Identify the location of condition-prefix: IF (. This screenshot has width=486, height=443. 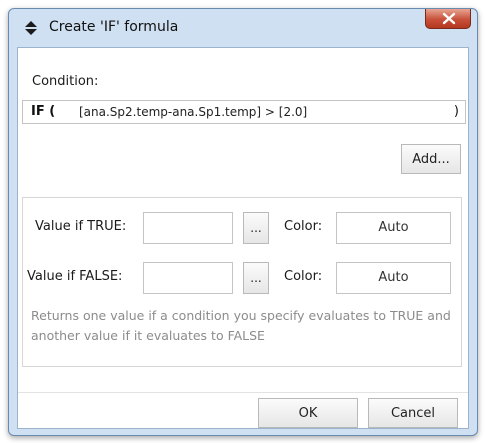
(43, 111).